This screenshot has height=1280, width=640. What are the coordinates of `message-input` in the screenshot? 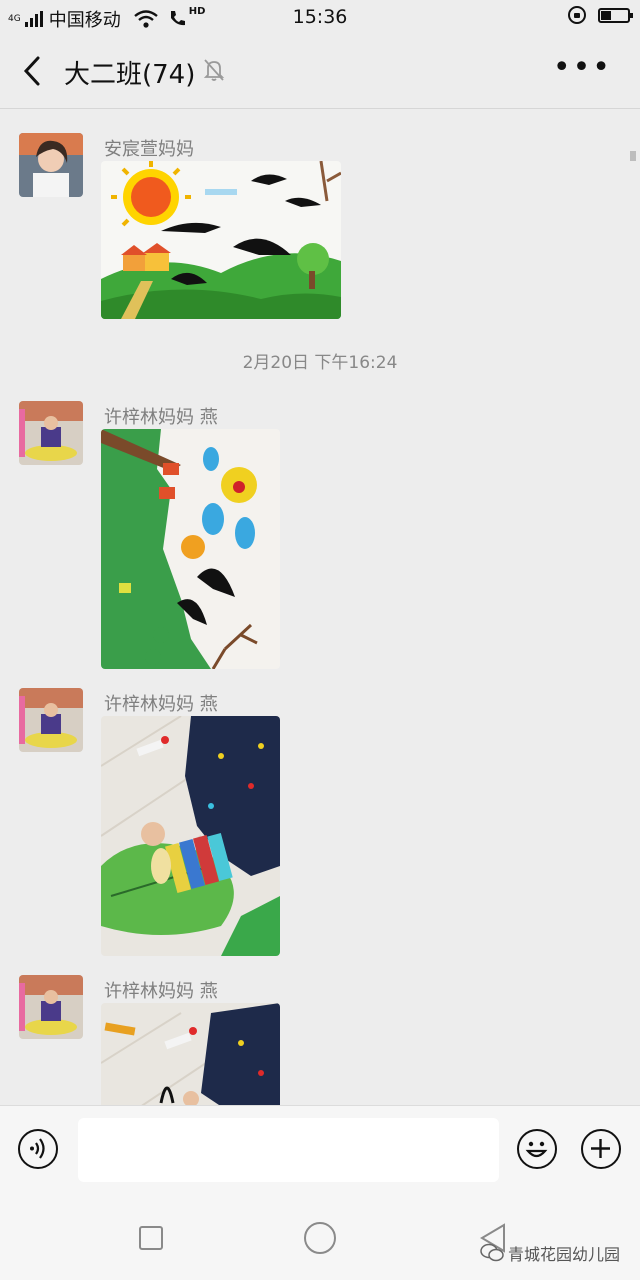 It's located at (288, 1150).